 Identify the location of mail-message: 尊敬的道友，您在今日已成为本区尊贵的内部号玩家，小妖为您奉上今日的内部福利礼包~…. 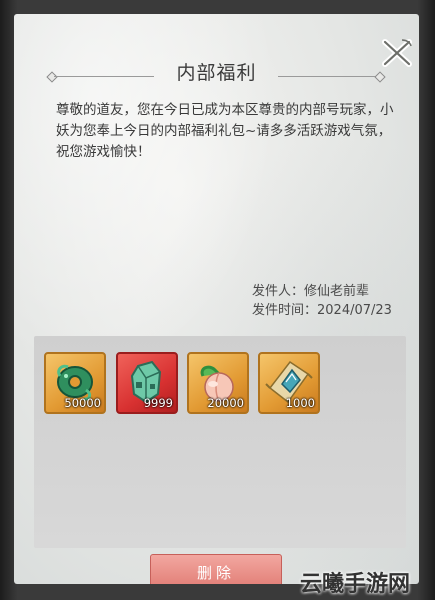
(225, 131).